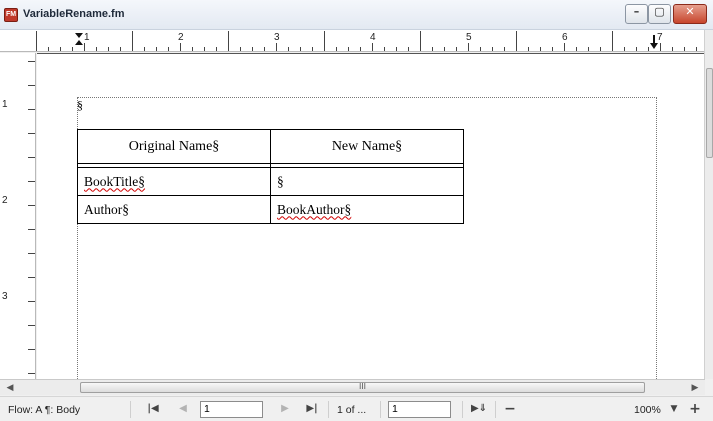  I want to click on ruler-number: 1, so click(5, 104).